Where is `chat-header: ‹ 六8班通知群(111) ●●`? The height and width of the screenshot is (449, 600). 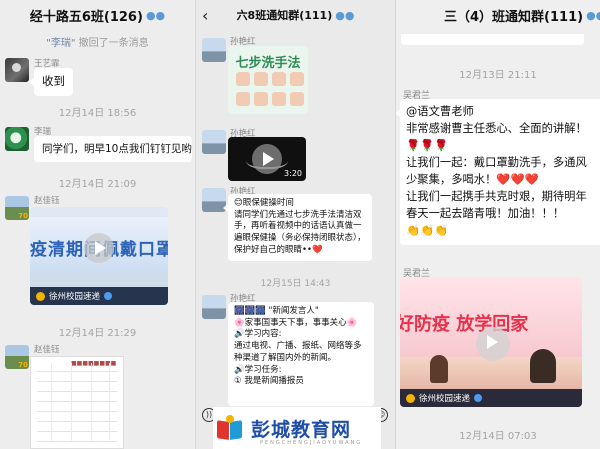 chat-header: ‹ 六8班通知群(111) ●● is located at coordinates (295, 15).